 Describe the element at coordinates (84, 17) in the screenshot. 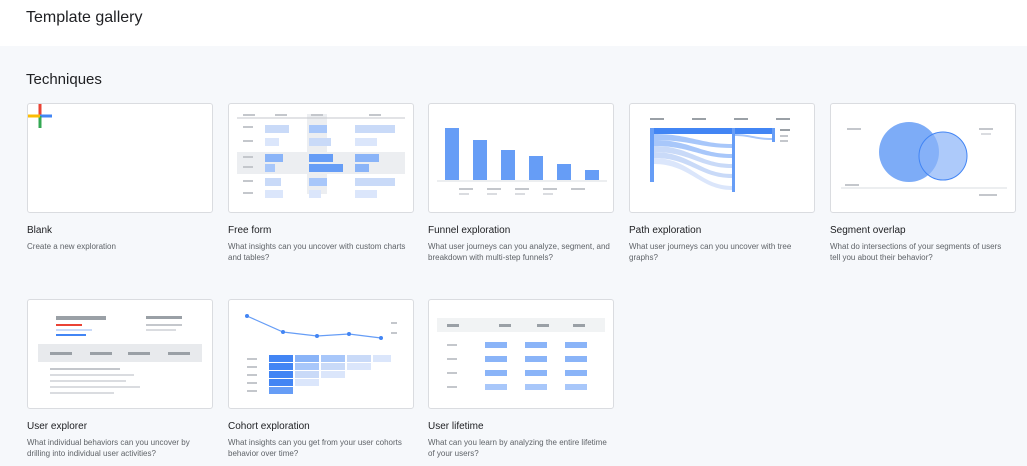

I see `page-title: Template gallery` at that location.